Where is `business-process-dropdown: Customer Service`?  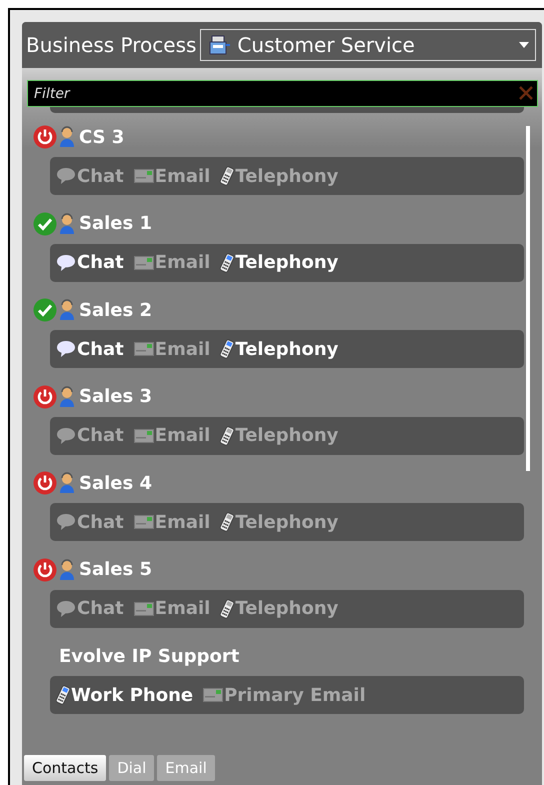
business-process-dropdown: Customer Service is located at coordinates (368, 45).